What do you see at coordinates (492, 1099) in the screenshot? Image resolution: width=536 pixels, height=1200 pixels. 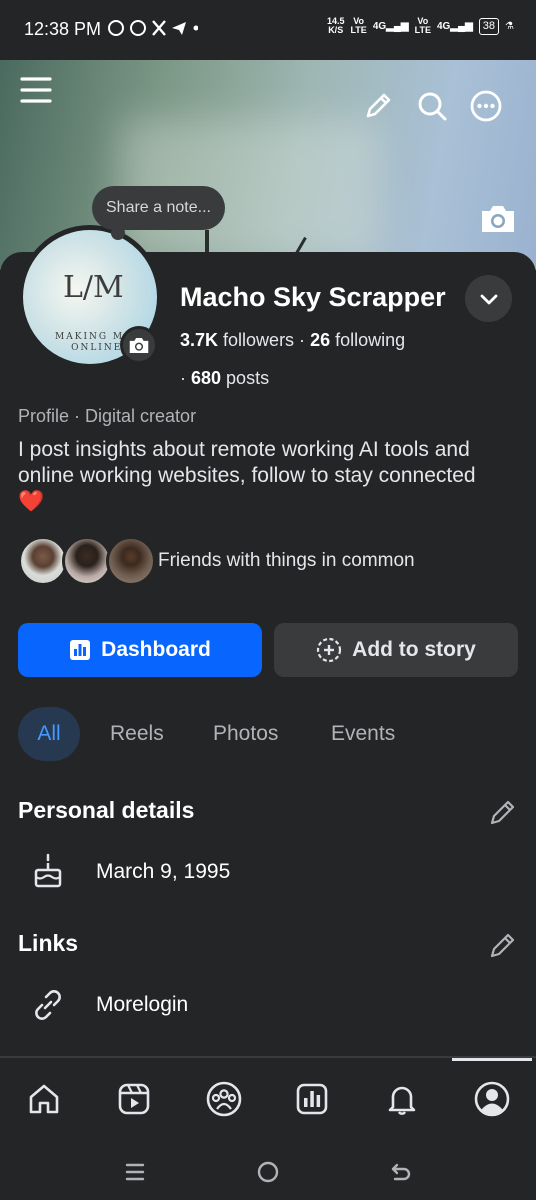 I see `profile-icon` at bounding box center [492, 1099].